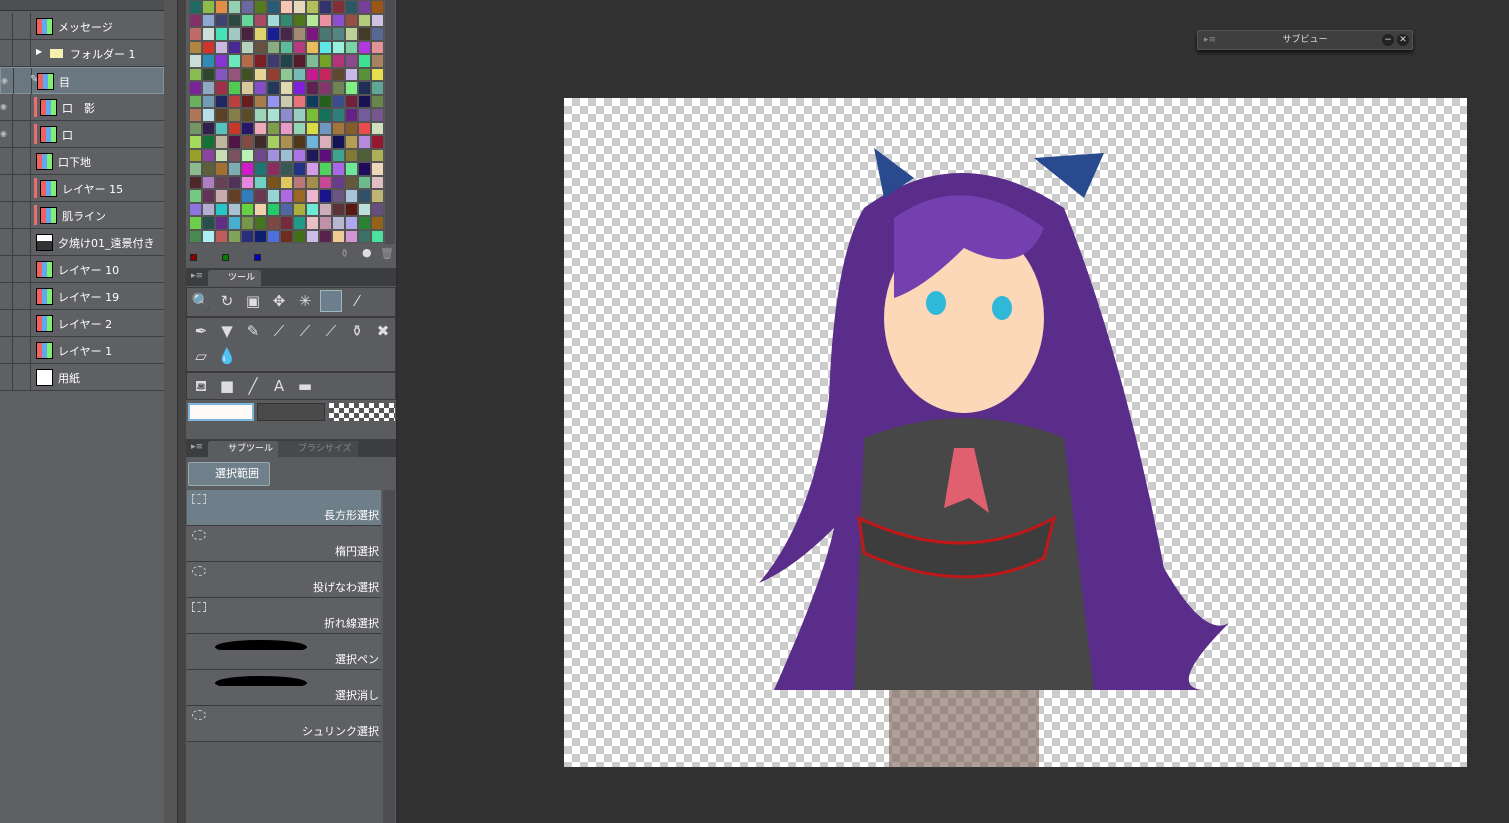 The image size is (1509, 823). What do you see at coordinates (182, 411) in the screenshot?
I see `panel-divider` at bounding box center [182, 411].